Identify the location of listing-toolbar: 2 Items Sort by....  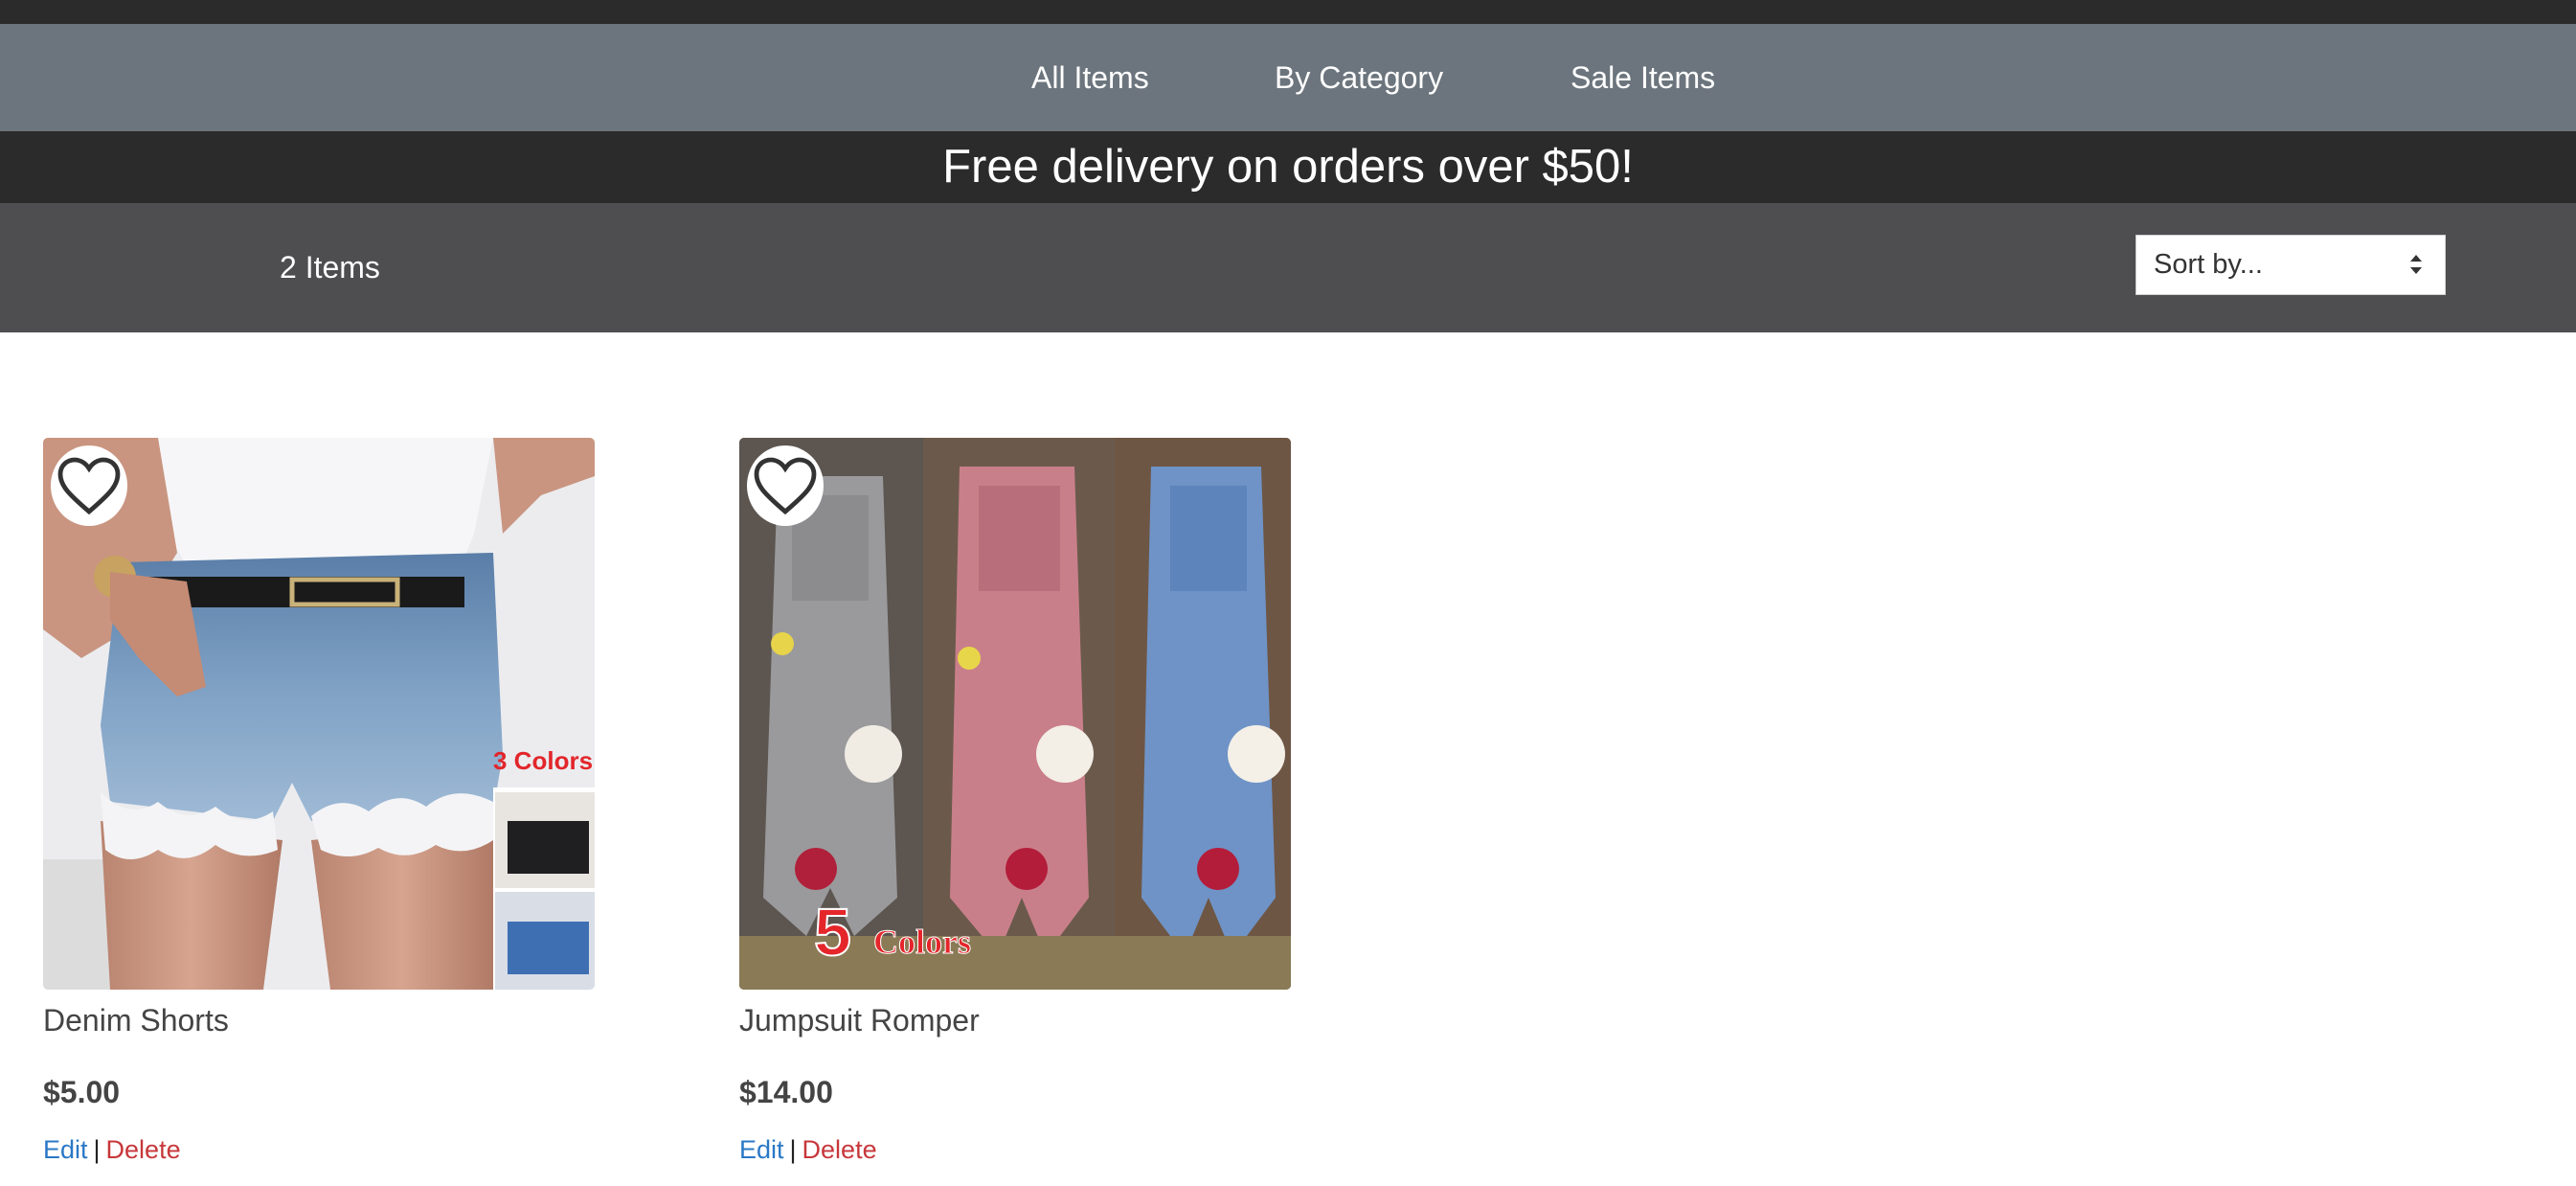
(1288, 267).